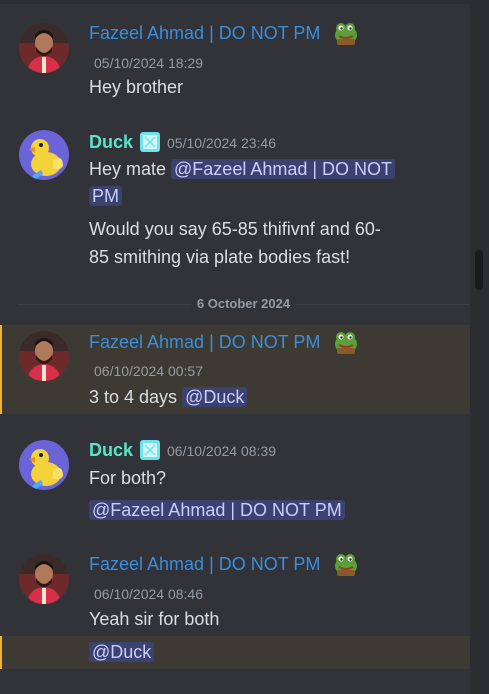  I want to click on message-text: @Duck, so click(122, 652).